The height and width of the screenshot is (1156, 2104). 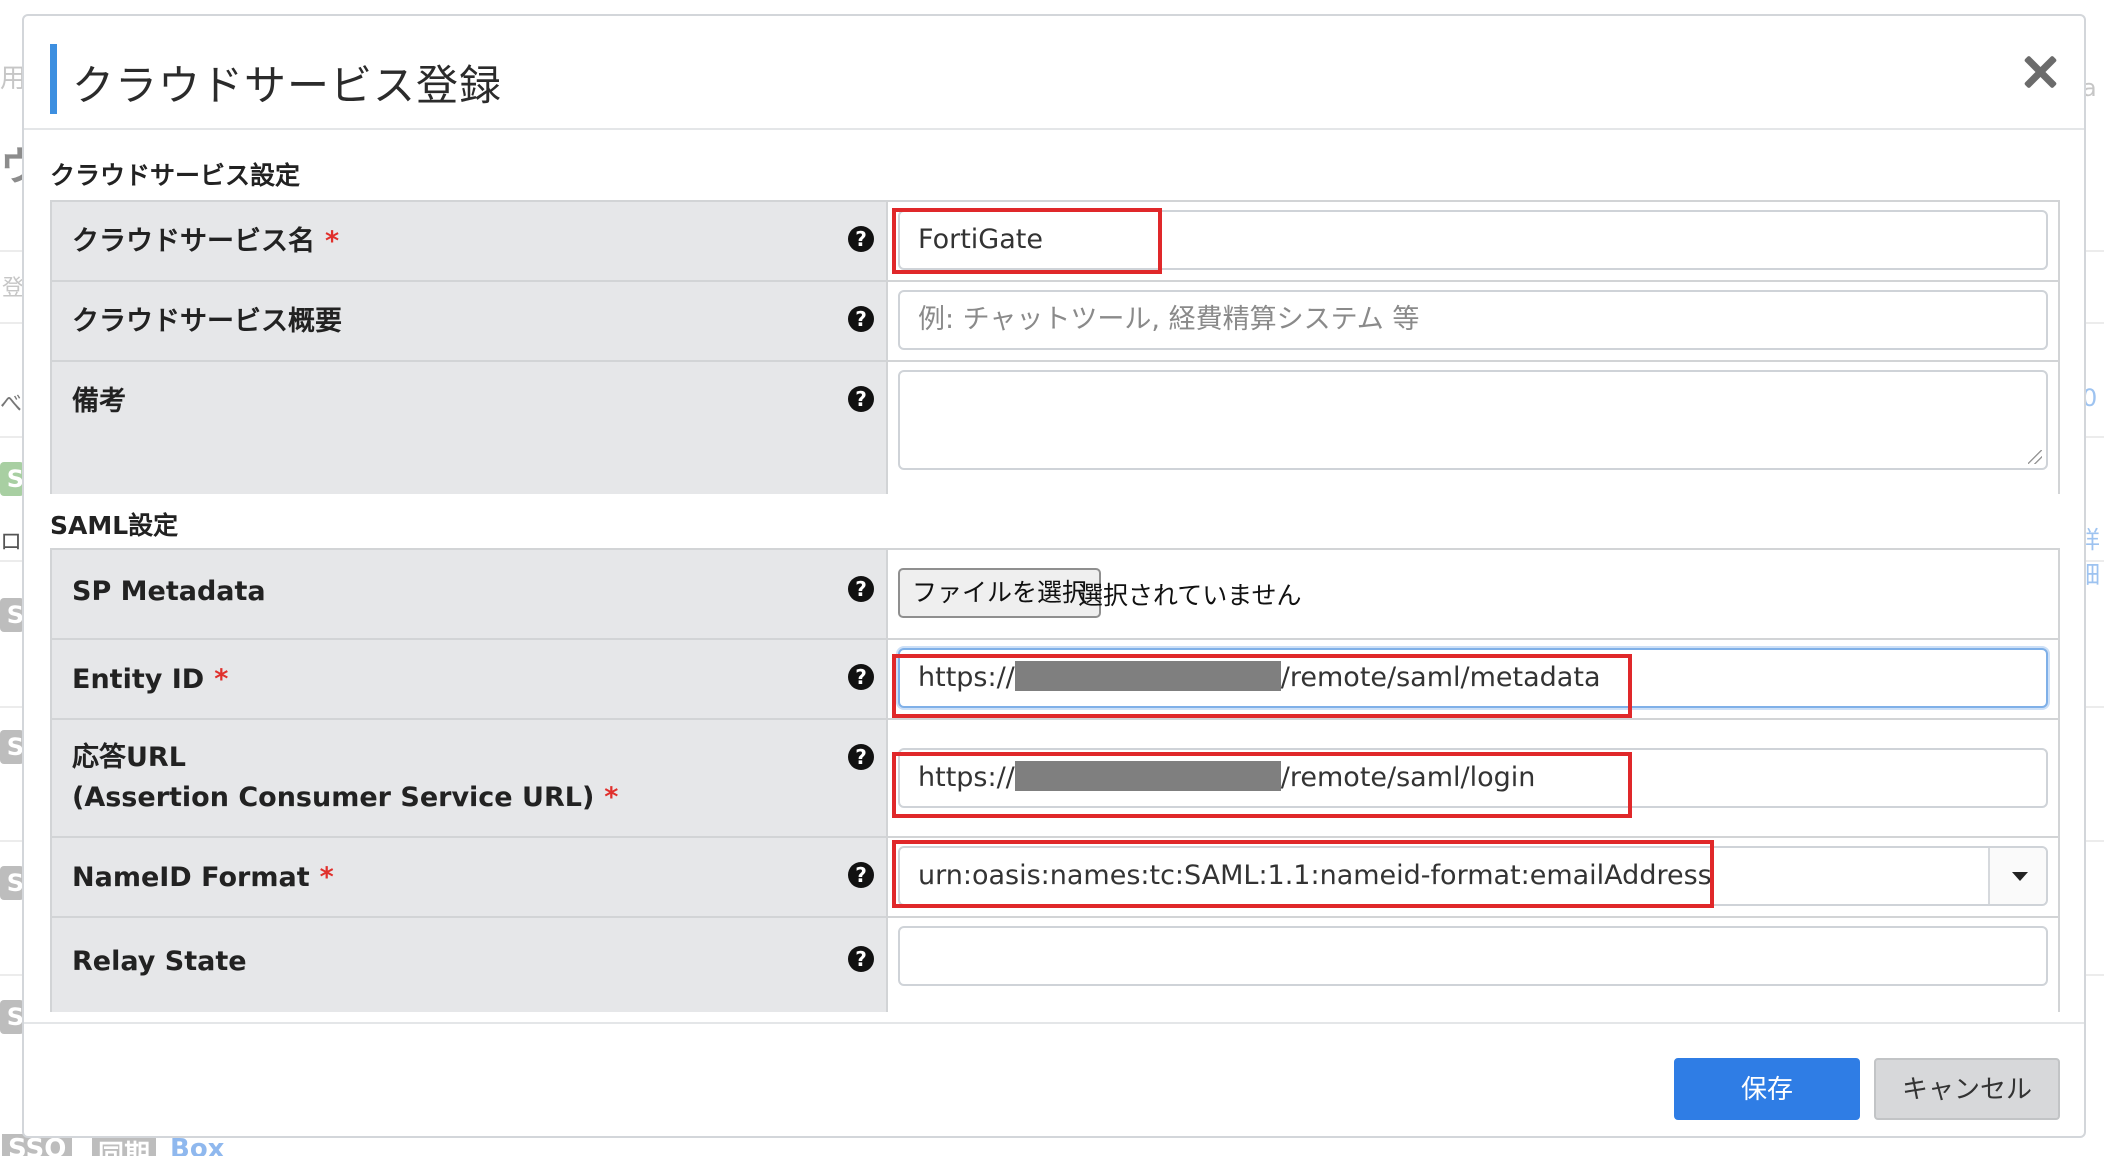 What do you see at coordinates (1473, 956) in the screenshot?
I see `relay-state-input` at bounding box center [1473, 956].